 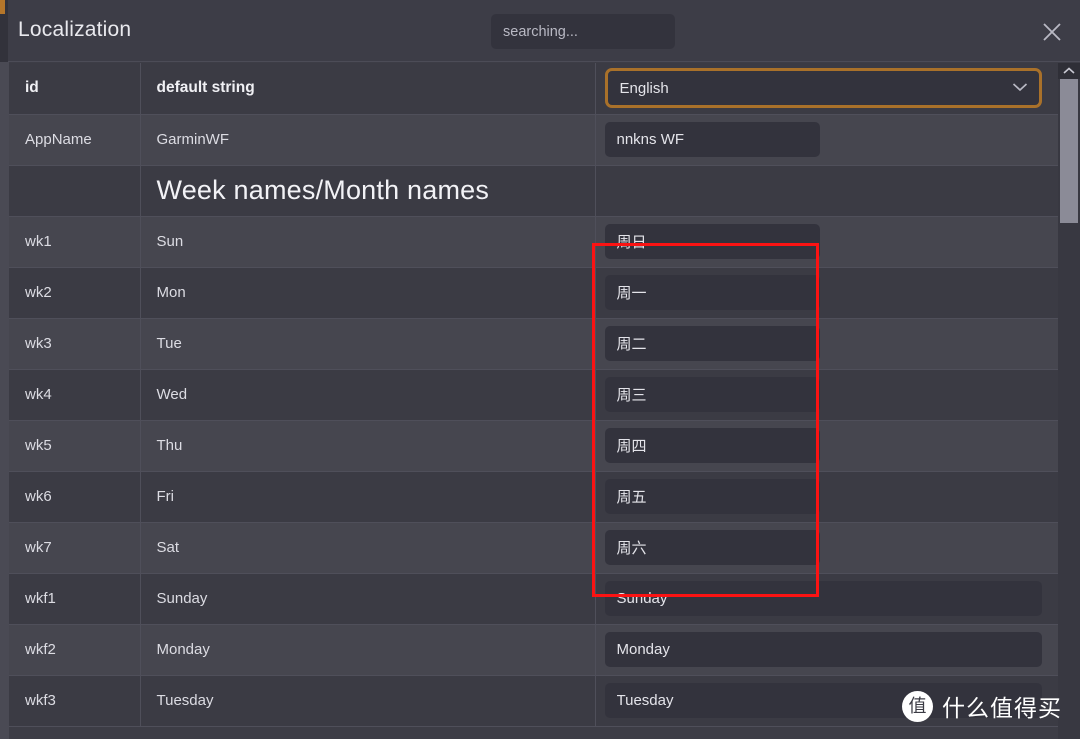 I want to click on cell-id: AppName, so click(x=75, y=140).